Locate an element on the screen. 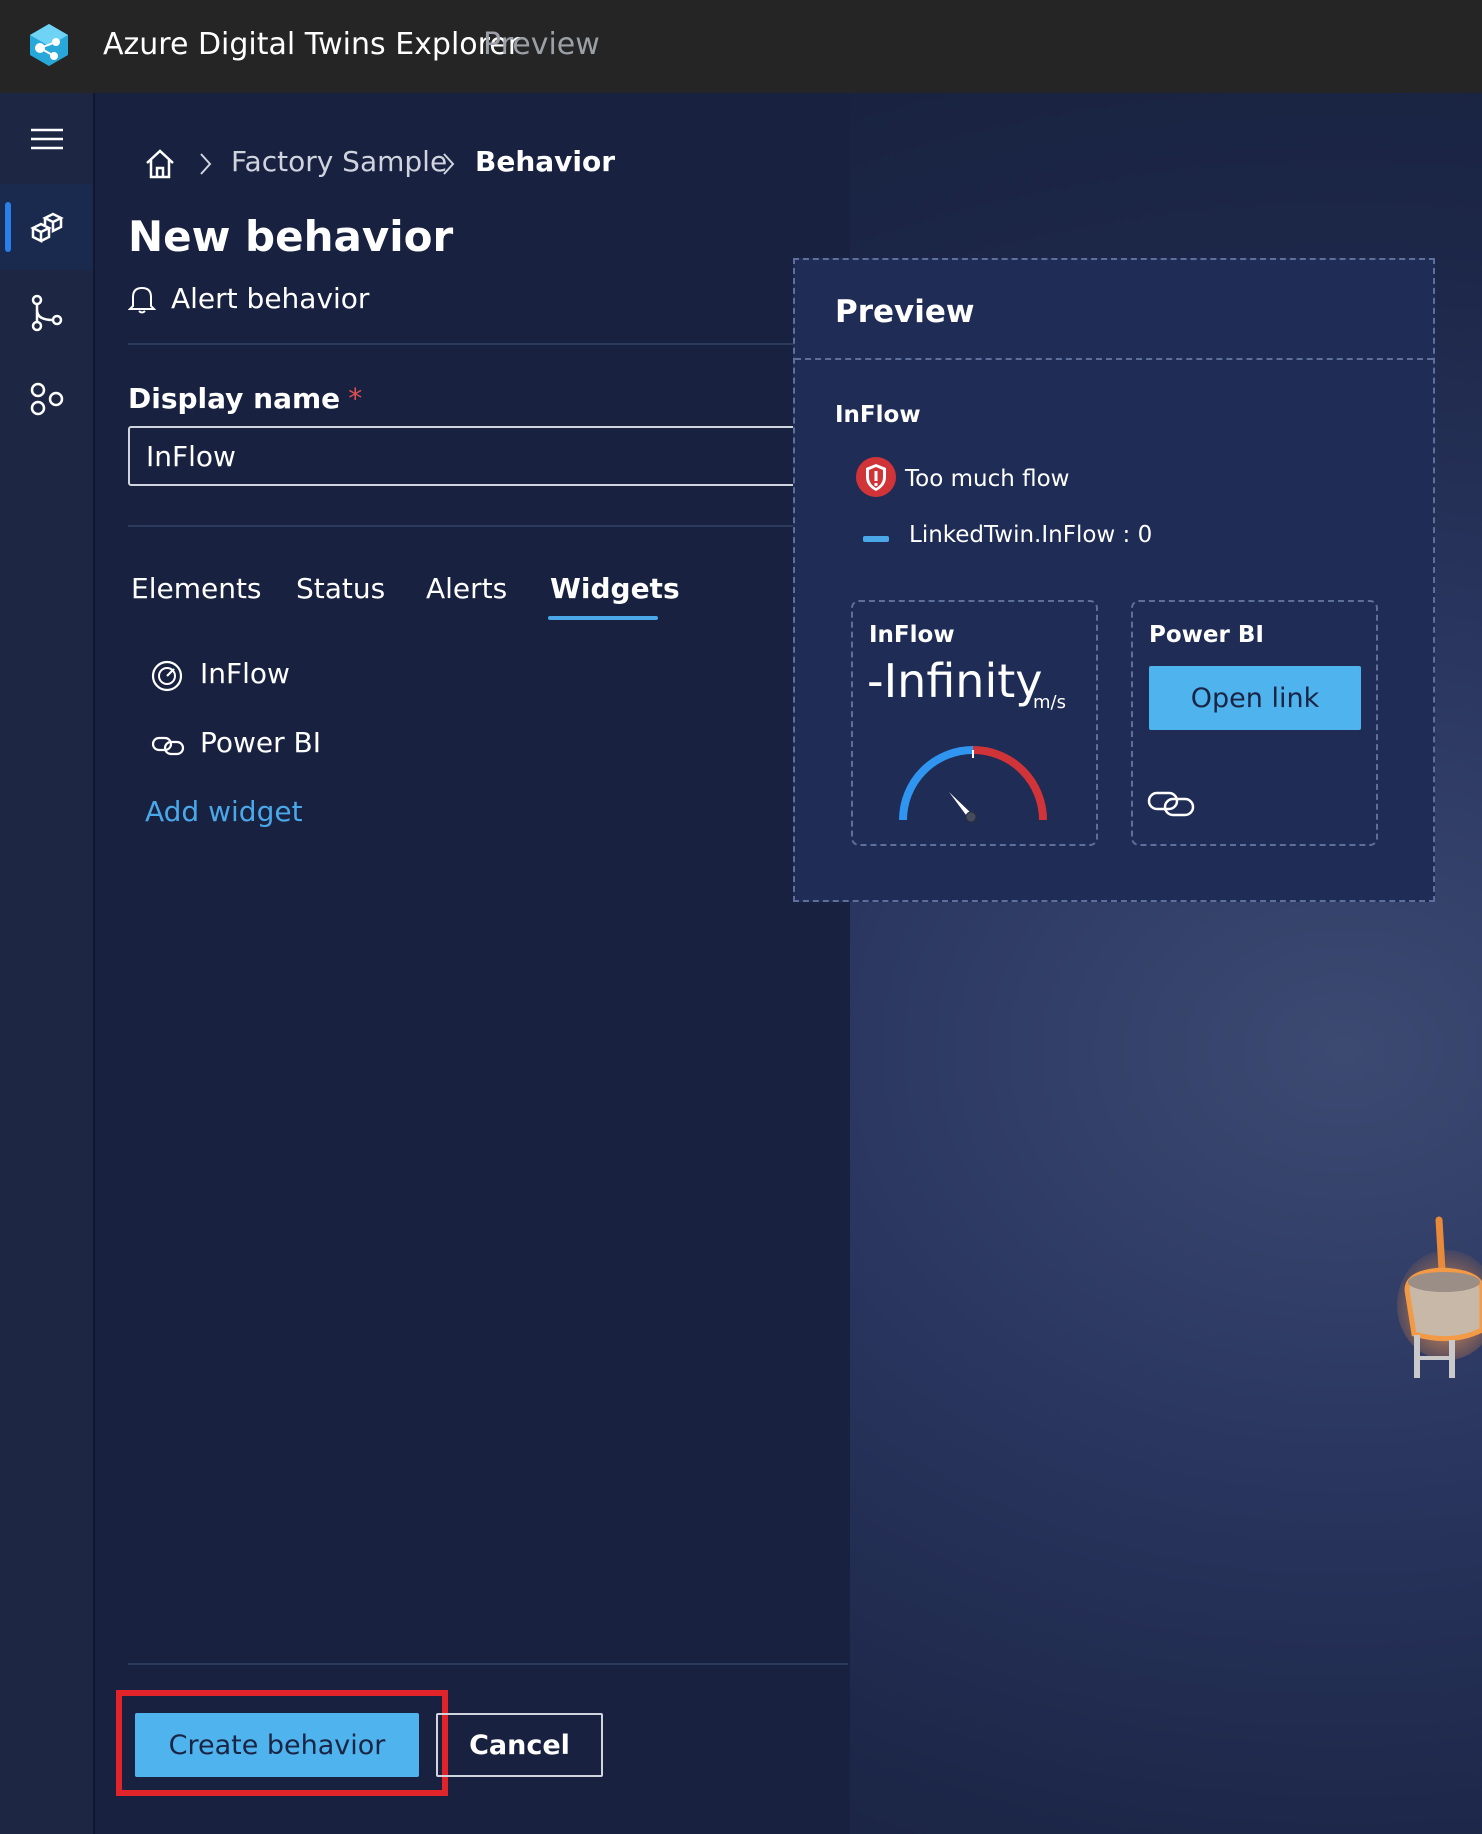  sidebar-item-scene-builder is located at coordinates (46, 227).